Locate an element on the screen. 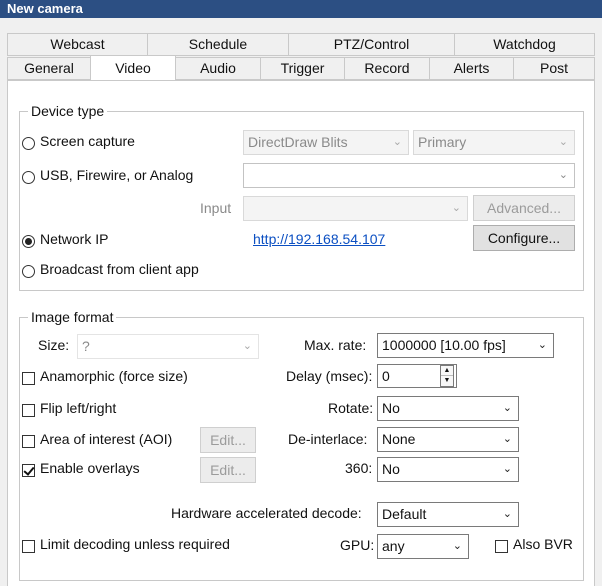 The height and width of the screenshot is (586, 602). tab-alerts: Alerts is located at coordinates (471, 68).